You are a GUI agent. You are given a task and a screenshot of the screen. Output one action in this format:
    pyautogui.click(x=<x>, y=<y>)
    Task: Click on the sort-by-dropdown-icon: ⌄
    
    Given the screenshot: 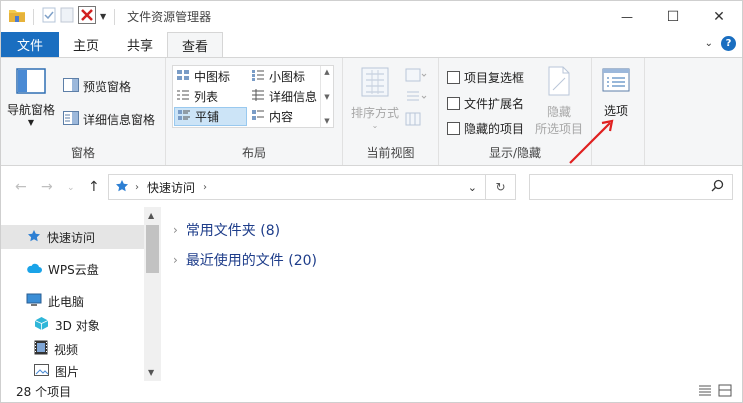 What is the action you would take?
    pyautogui.click(x=375, y=125)
    